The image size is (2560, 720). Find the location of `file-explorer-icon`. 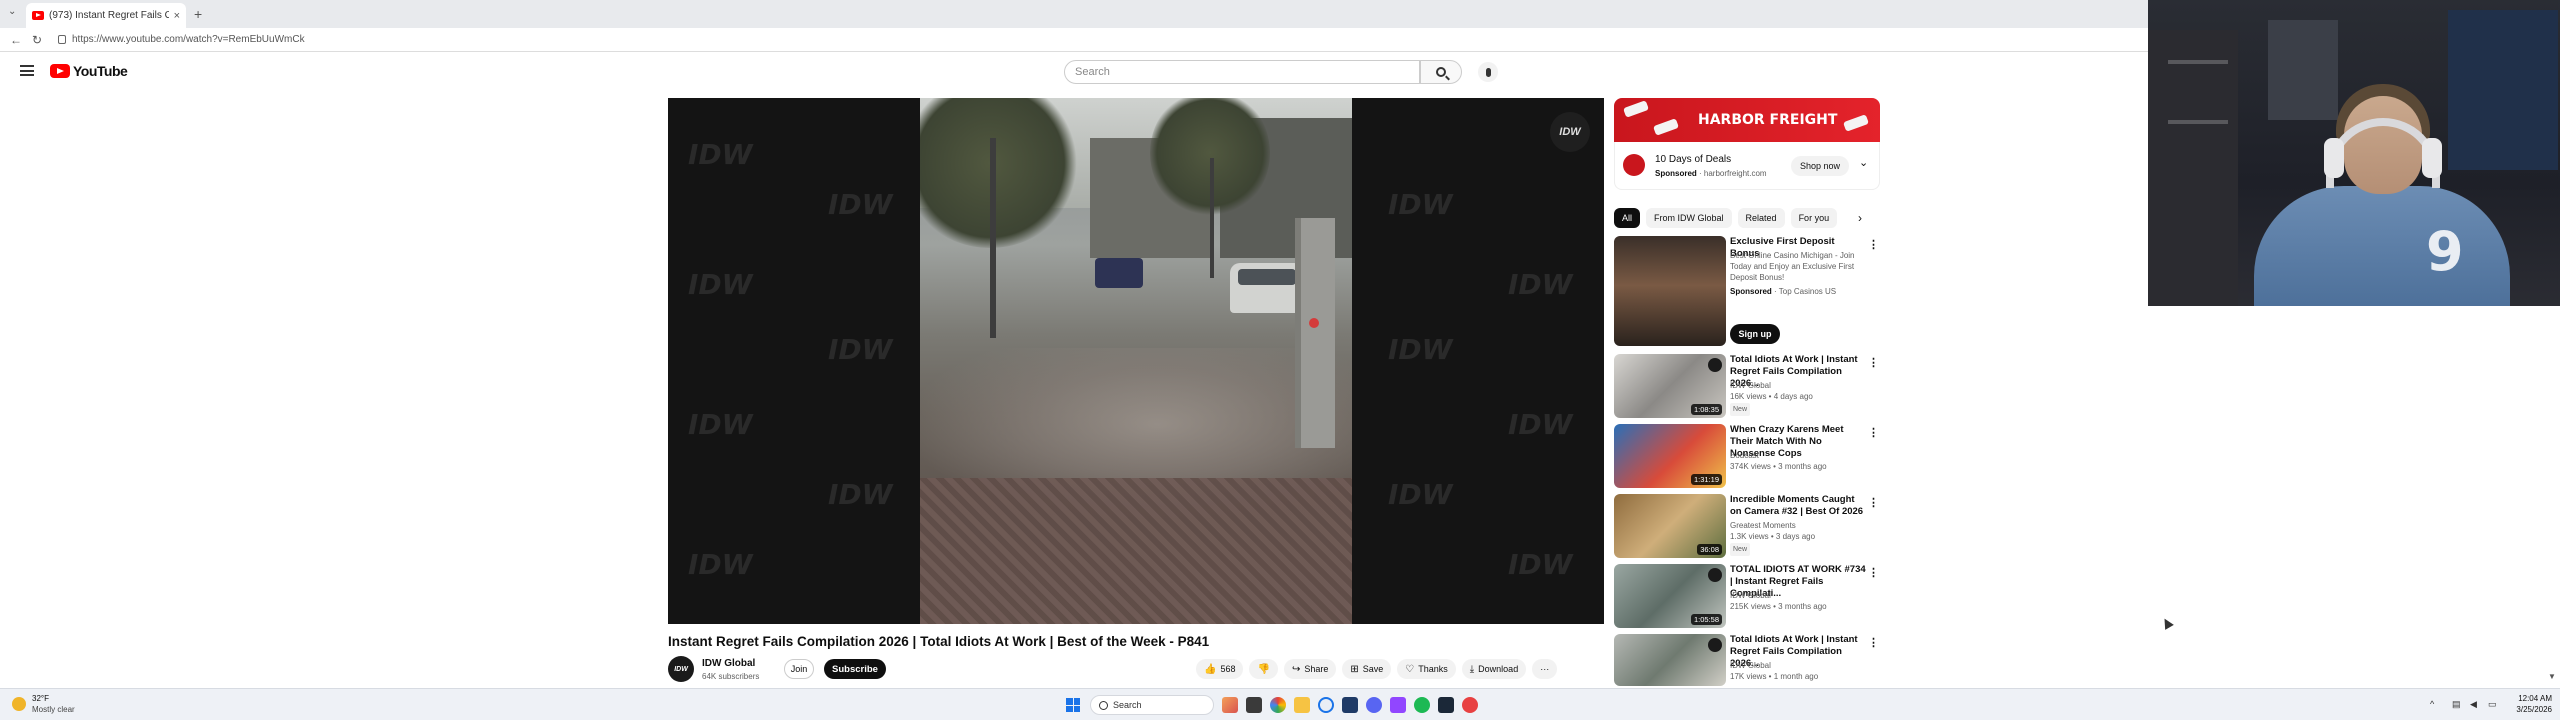

file-explorer-icon is located at coordinates (1302, 705).